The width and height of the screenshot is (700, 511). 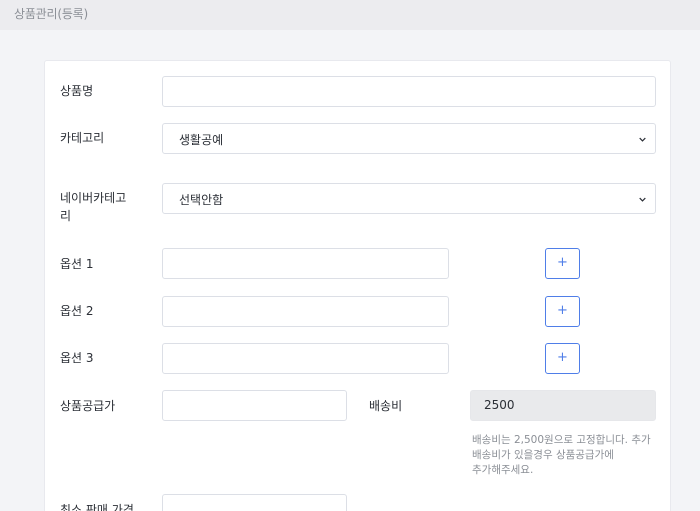 What do you see at coordinates (409, 198) in the screenshot?
I see `naver-category-select: 선택안함` at bounding box center [409, 198].